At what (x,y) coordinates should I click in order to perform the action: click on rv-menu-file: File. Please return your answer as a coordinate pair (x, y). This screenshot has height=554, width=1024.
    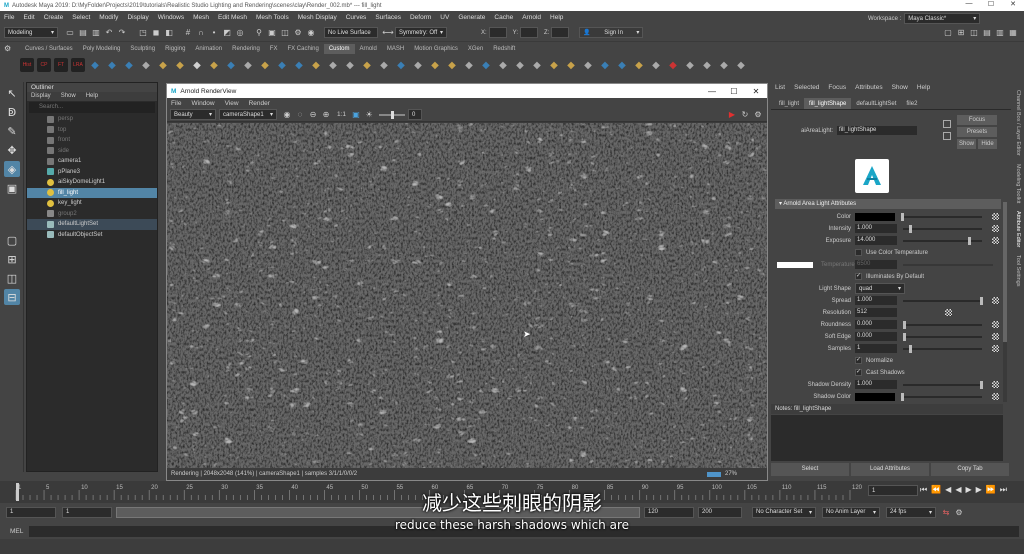
    Looking at the image, I should click on (176, 103).